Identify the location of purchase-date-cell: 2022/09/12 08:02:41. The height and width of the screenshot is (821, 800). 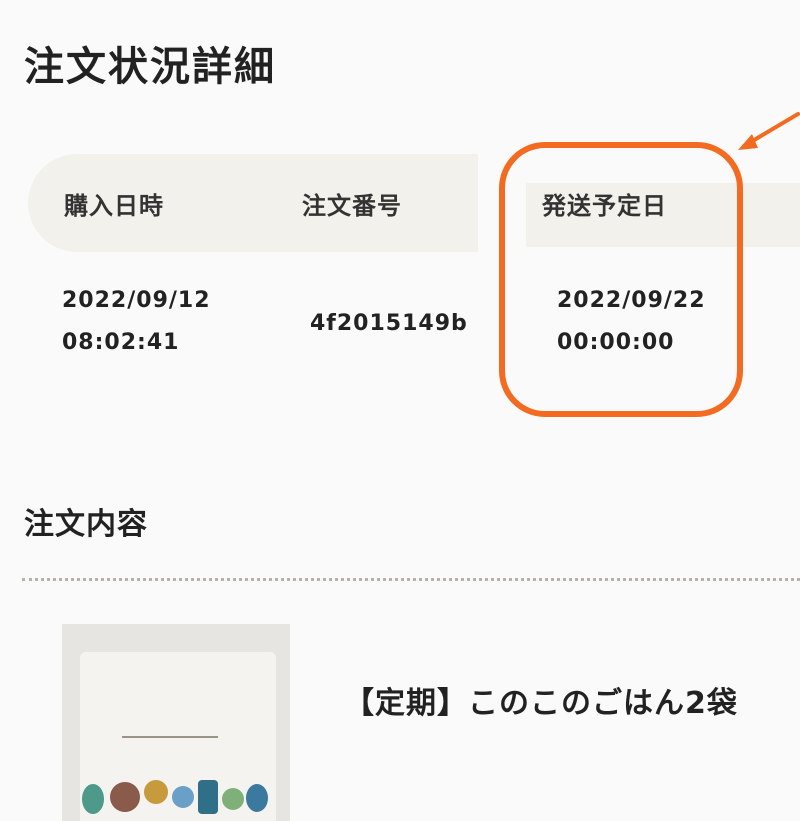
(136, 322).